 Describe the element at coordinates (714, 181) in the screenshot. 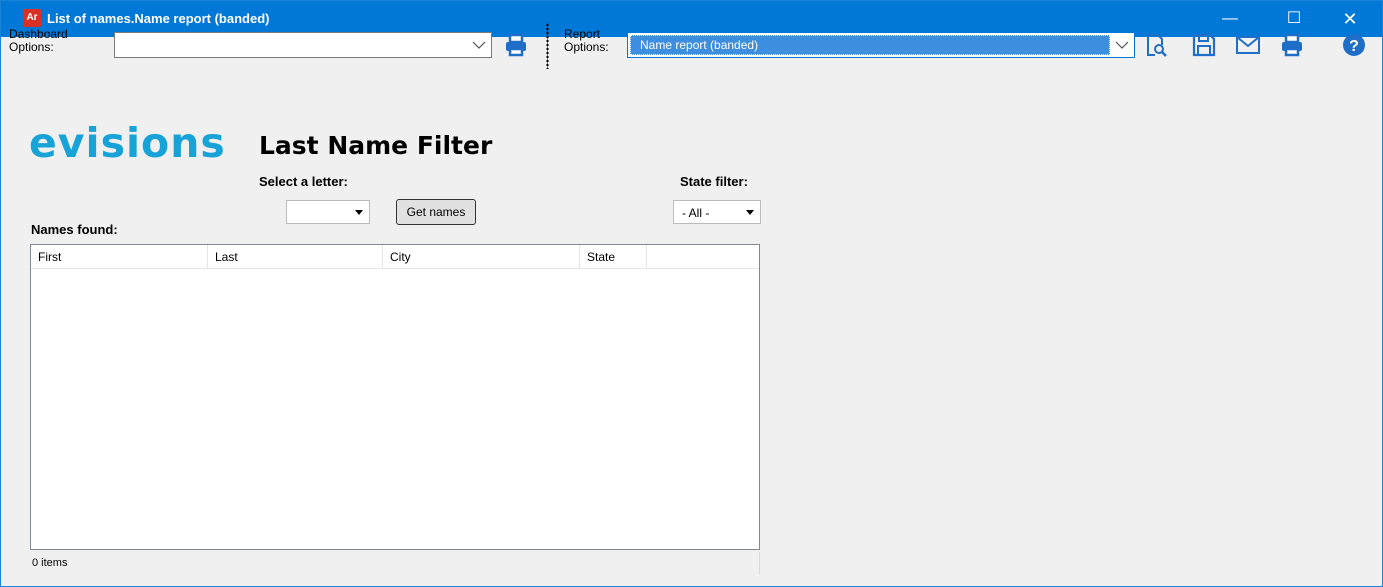

I see `state-filter-label: State filter:` at that location.